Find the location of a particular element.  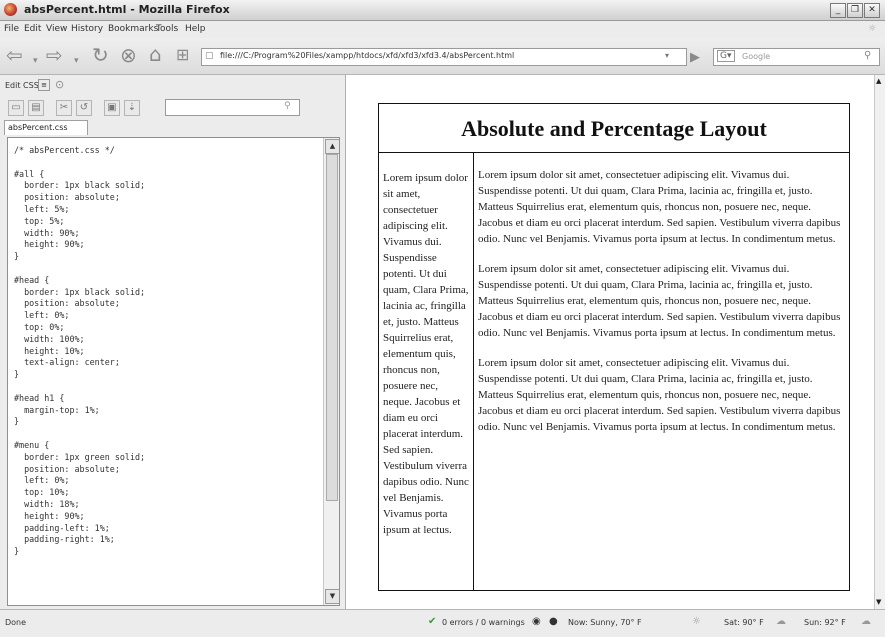

menu-edit: Edit is located at coordinates (32, 29).